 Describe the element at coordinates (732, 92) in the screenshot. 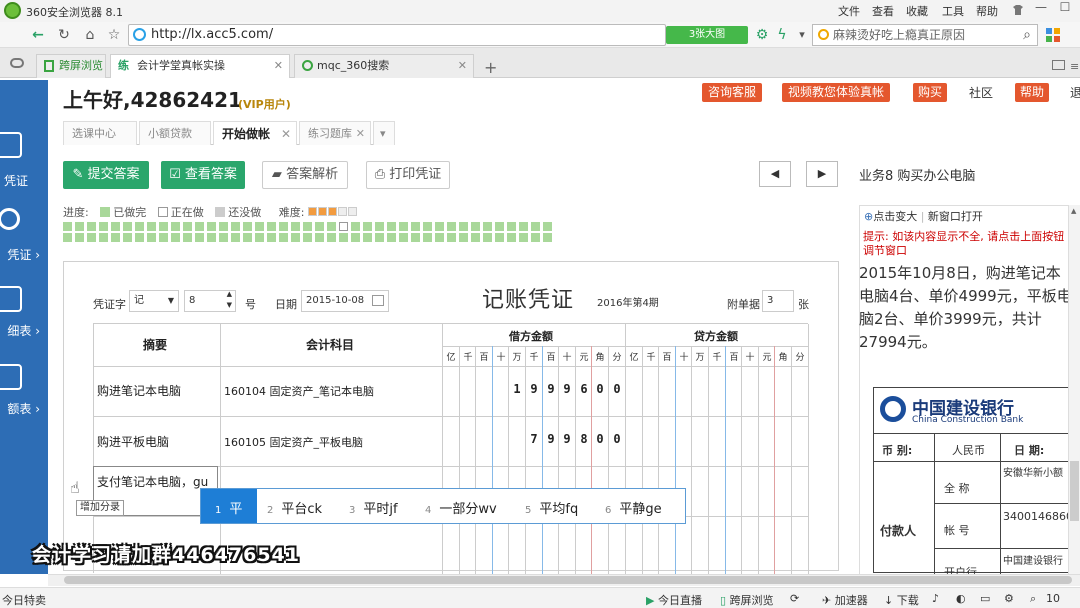

I see `service-button: 咨询客服` at that location.